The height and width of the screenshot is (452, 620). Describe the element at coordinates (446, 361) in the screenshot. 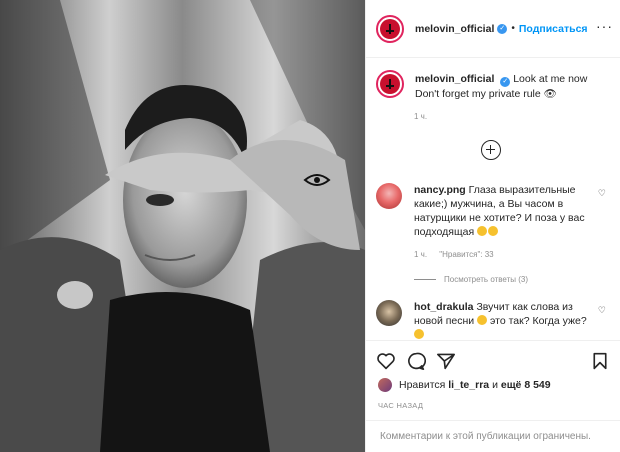

I see `paper-plane-icon` at that location.